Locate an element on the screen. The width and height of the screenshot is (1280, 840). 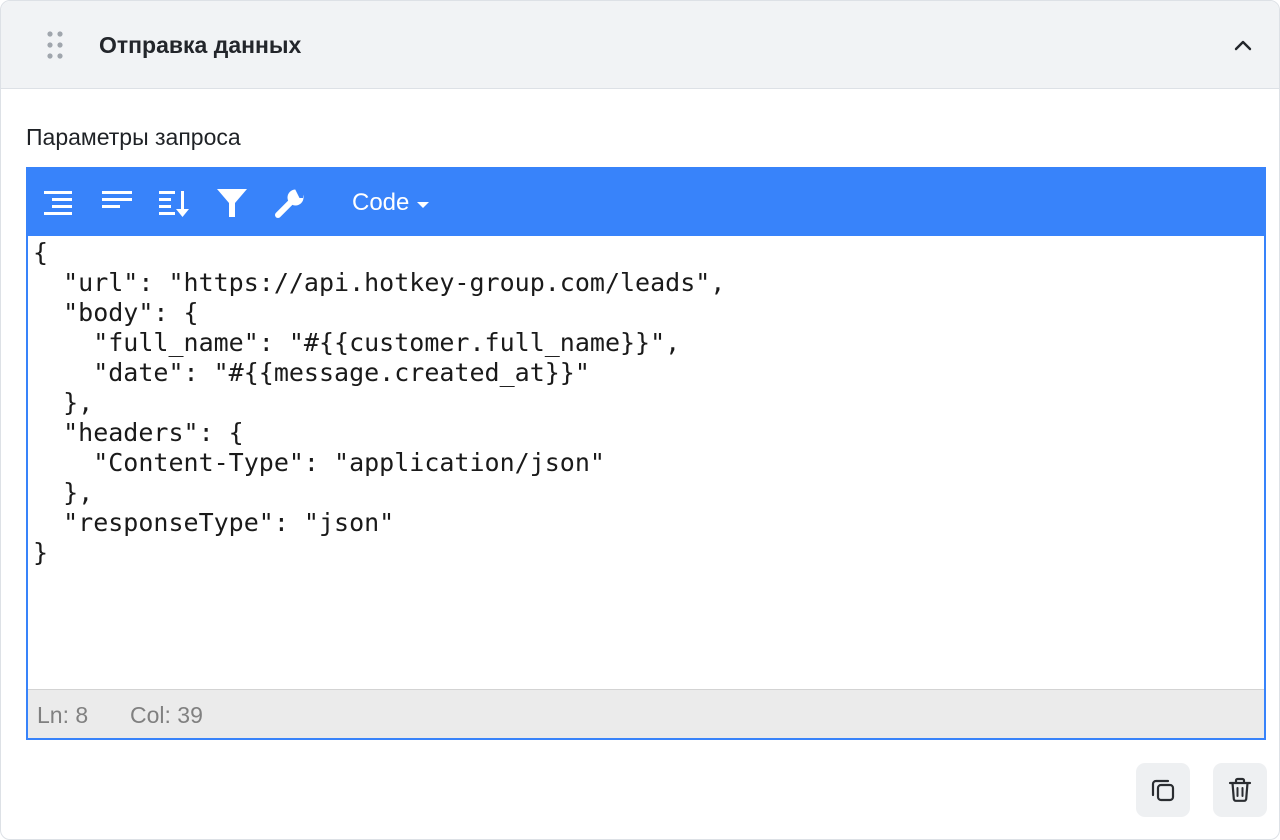
filter-button is located at coordinates (232, 203).